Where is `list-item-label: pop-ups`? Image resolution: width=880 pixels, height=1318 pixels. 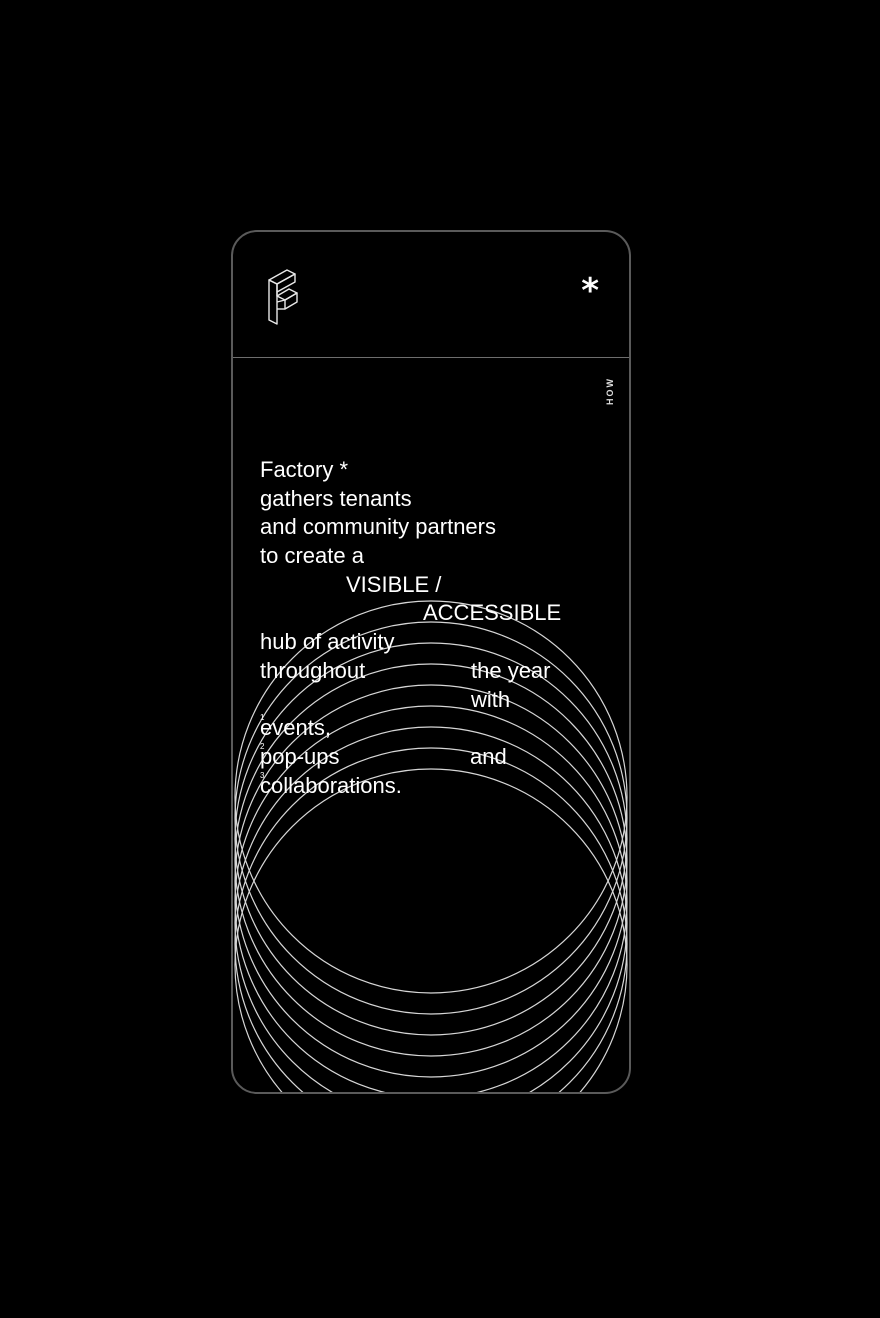 list-item-label: pop-ups is located at coordinates (300, 756).